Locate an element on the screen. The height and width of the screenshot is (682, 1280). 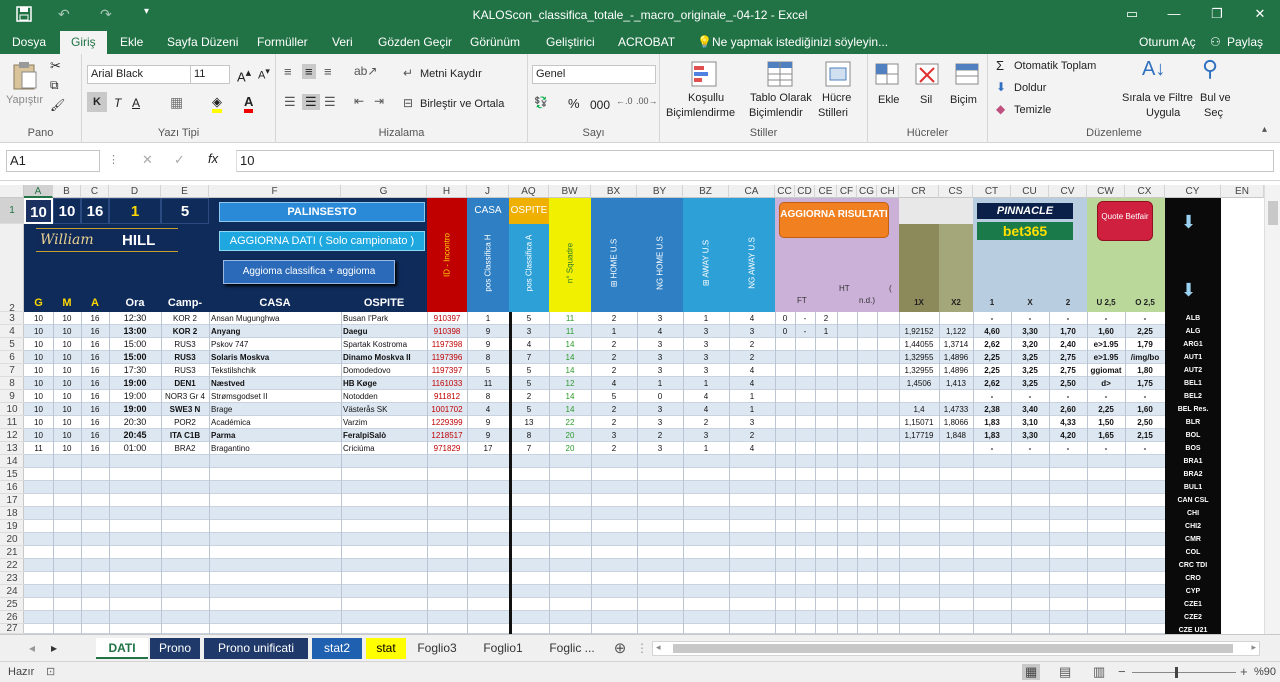
cell-bw: 22 is located at coordinates (570, 422).